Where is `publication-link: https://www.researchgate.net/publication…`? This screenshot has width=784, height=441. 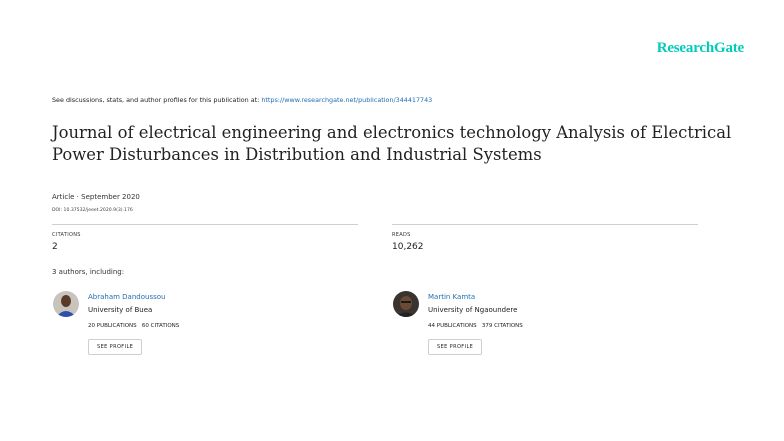
publication-link: https://www.researchgate.net/publication… is located at coordinates (346, 100).